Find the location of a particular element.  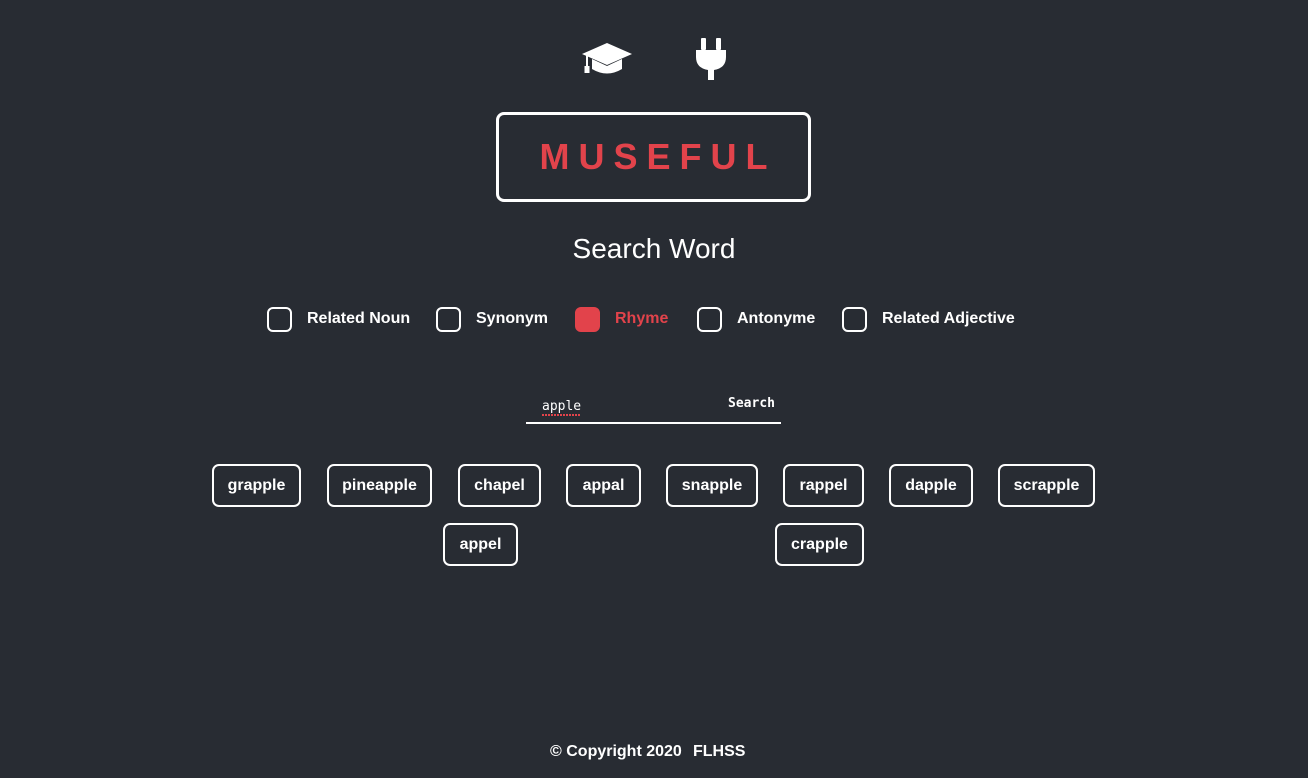

option-label: Related Adjective is located at coordinates (948, 318).